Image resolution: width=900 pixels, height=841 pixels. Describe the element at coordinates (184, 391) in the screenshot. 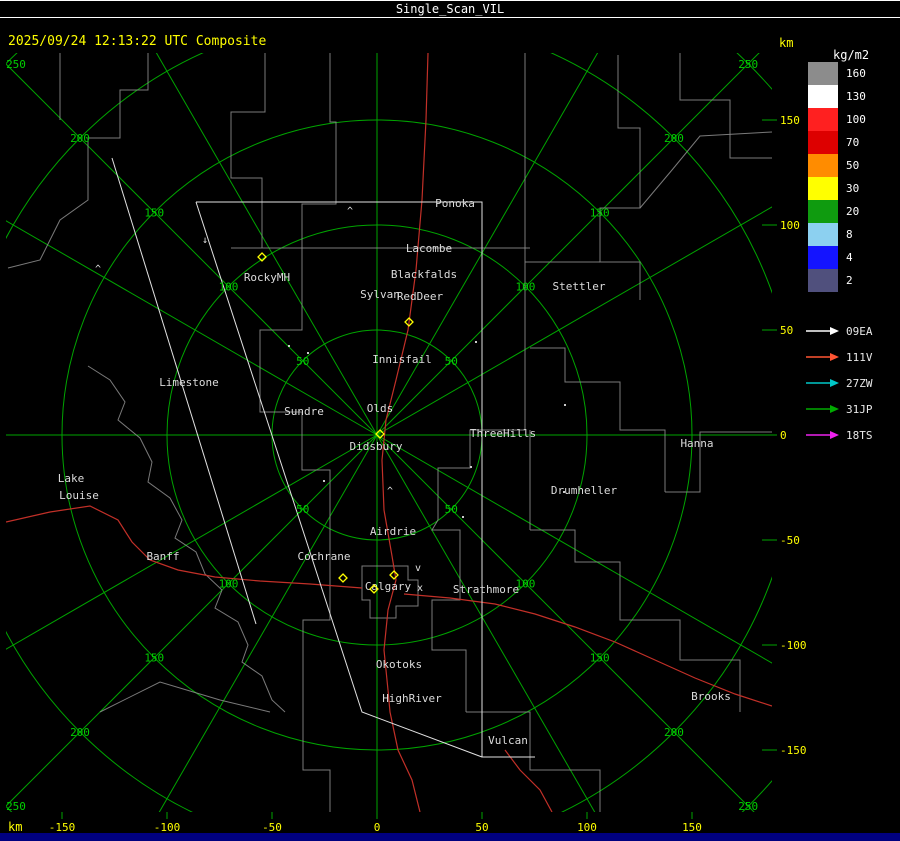

I see `scan-boundary` at that location.